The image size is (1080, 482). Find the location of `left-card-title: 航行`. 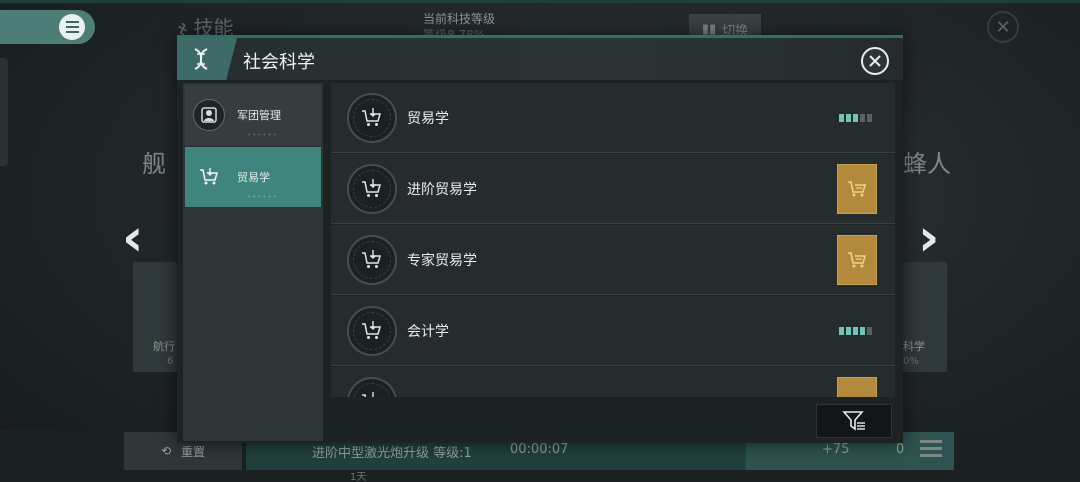

left-card-title: 航行 is located at coordinates (164, 346).